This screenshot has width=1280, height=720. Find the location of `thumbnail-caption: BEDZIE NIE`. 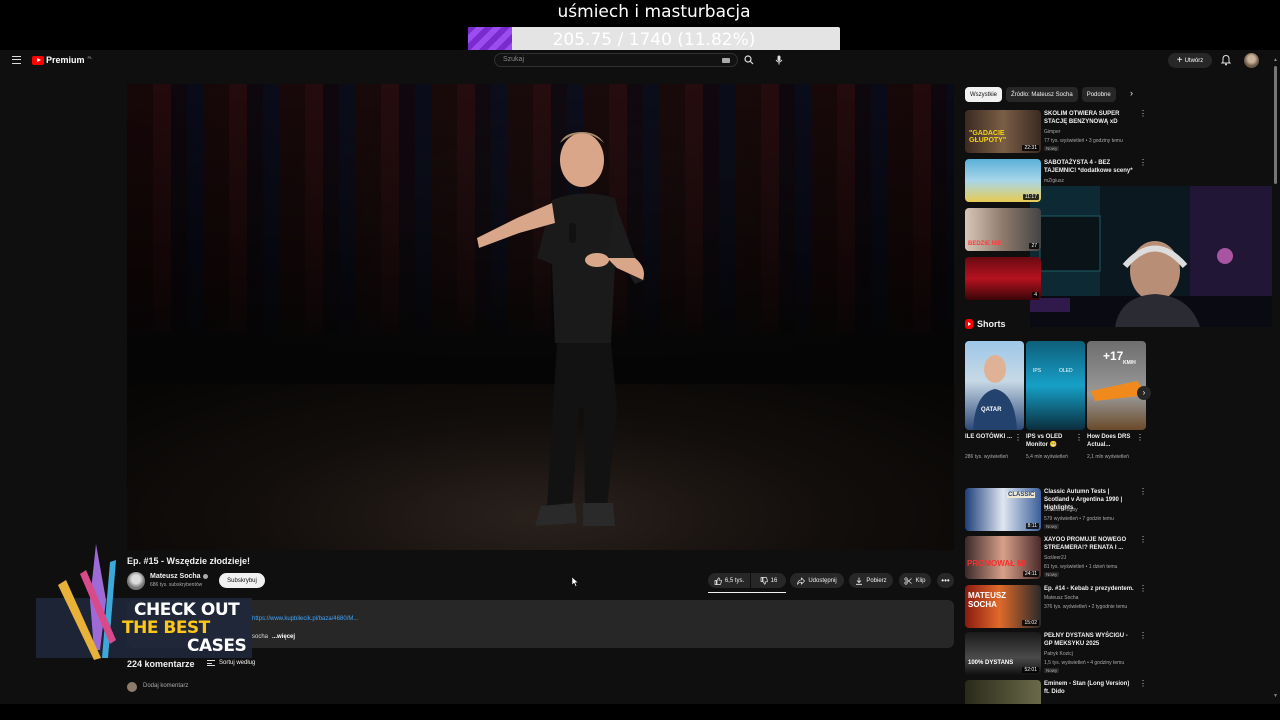

thumbnail-caption: BEDZIE NIE is located at coordinates (985, 244).